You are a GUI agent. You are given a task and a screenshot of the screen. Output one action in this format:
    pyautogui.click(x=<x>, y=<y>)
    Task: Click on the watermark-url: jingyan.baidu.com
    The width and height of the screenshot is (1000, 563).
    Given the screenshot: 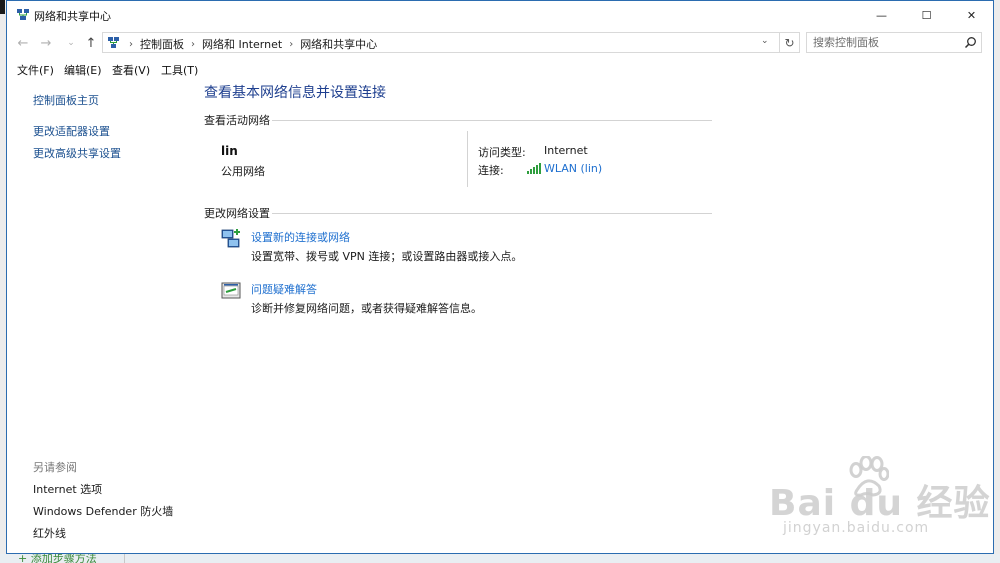 What is the action you would take?
    pyautogui.click(x=856, y=528)
    